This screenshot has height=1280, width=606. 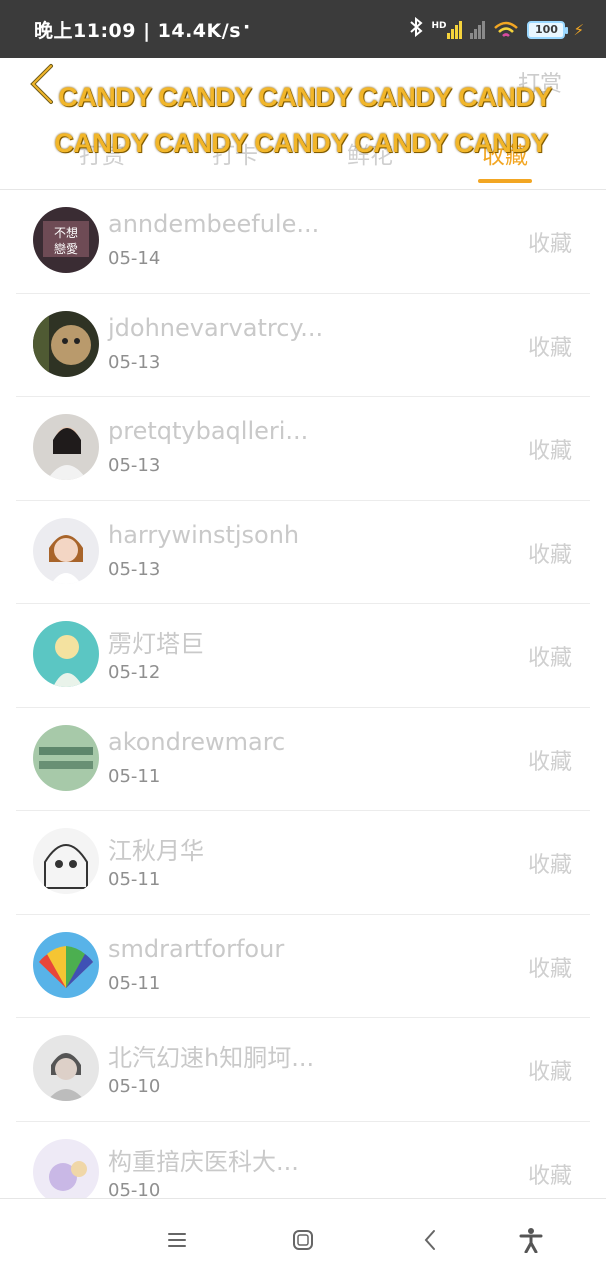 I want to click on list-item: 北汽幻速h知胴坷... 05-10 收藏, so click(x=303, y=1070).